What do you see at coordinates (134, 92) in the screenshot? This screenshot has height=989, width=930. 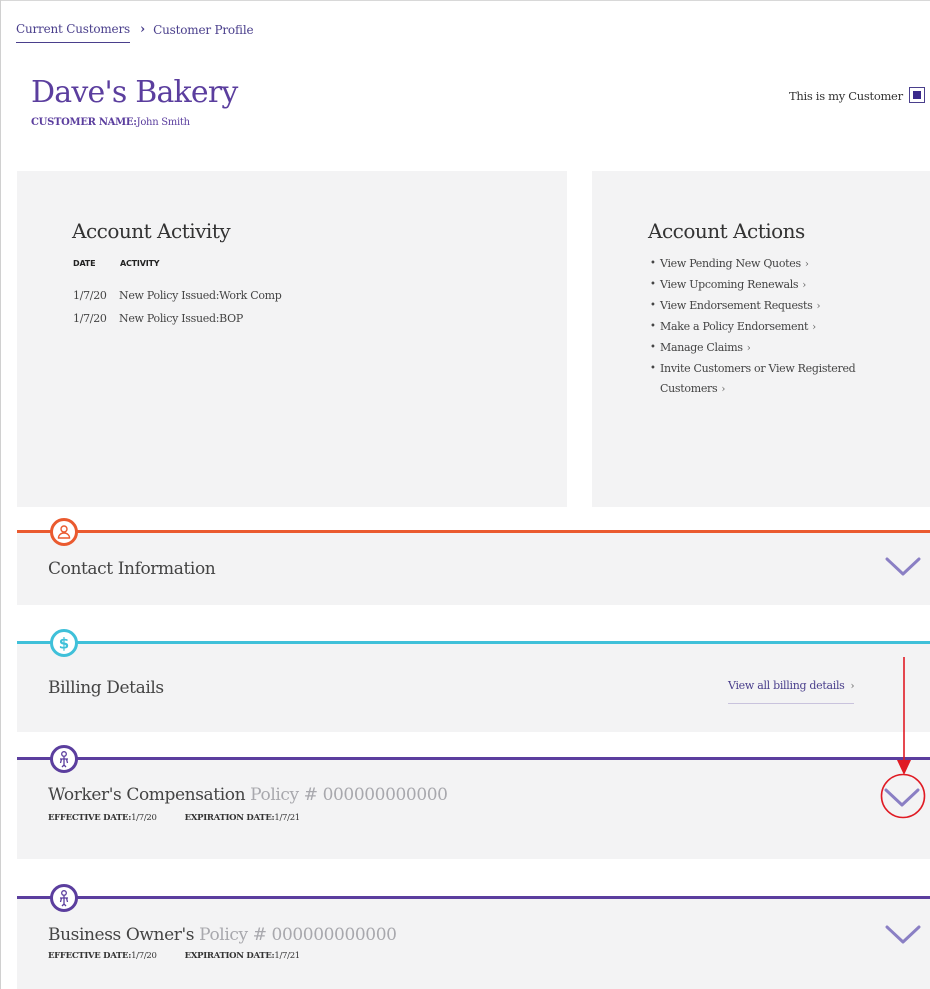 I see `page-title: Dave's Bakery` at bounding box center [134, 92].